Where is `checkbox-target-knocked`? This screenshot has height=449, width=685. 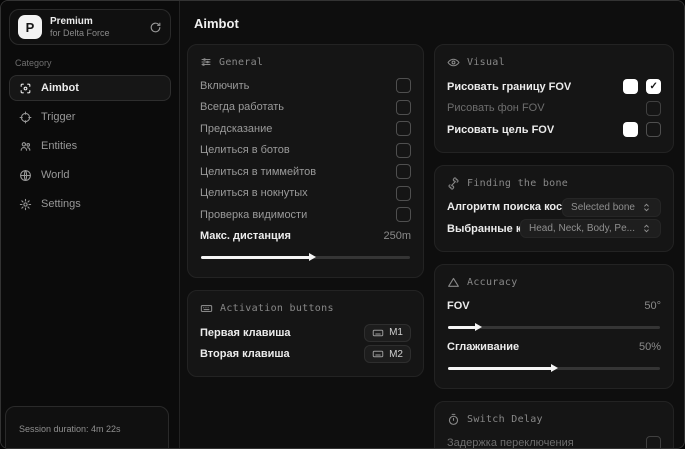
checkbox-target-knocked is located at coordinates (403, 193).